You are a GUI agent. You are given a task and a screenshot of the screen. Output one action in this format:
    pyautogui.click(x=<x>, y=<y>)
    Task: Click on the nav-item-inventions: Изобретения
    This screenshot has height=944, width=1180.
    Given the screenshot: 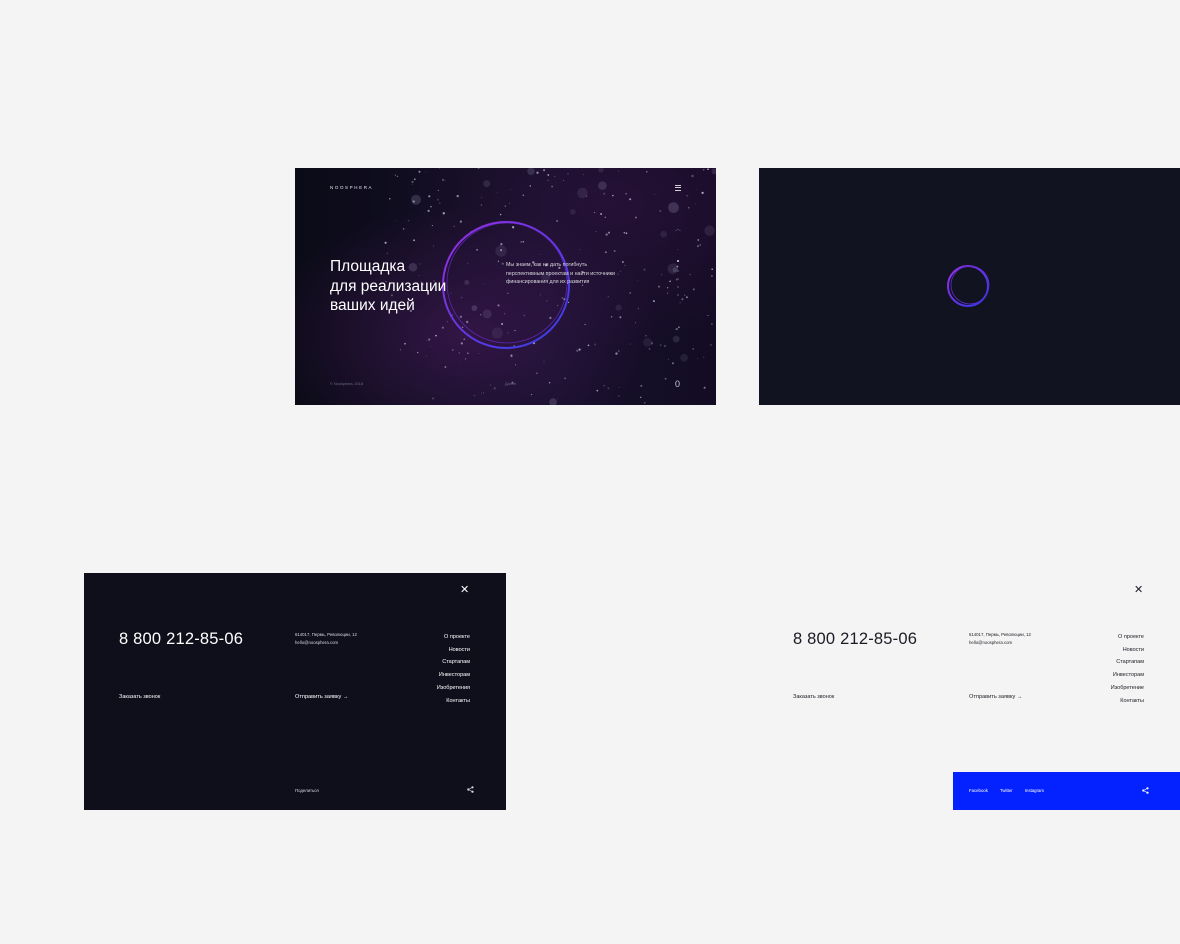 What is the action you would take?
    pyautogui.click(x=453, y=688)
    